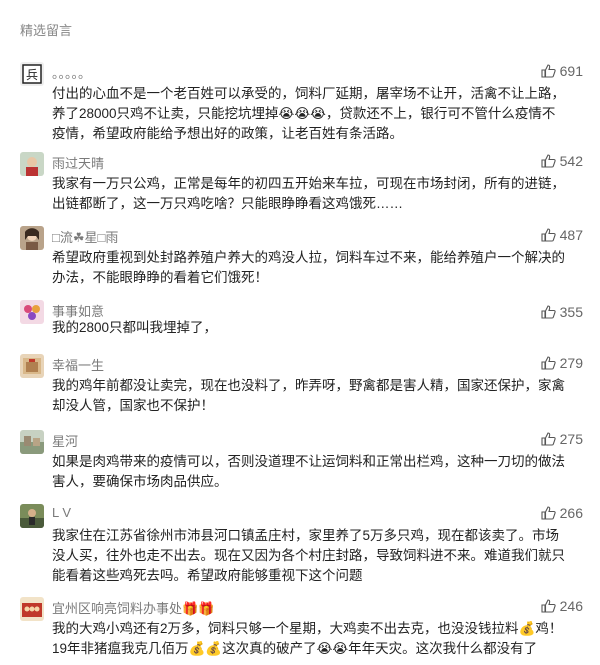  I want to click on like-button: 279, so click(562, 363).